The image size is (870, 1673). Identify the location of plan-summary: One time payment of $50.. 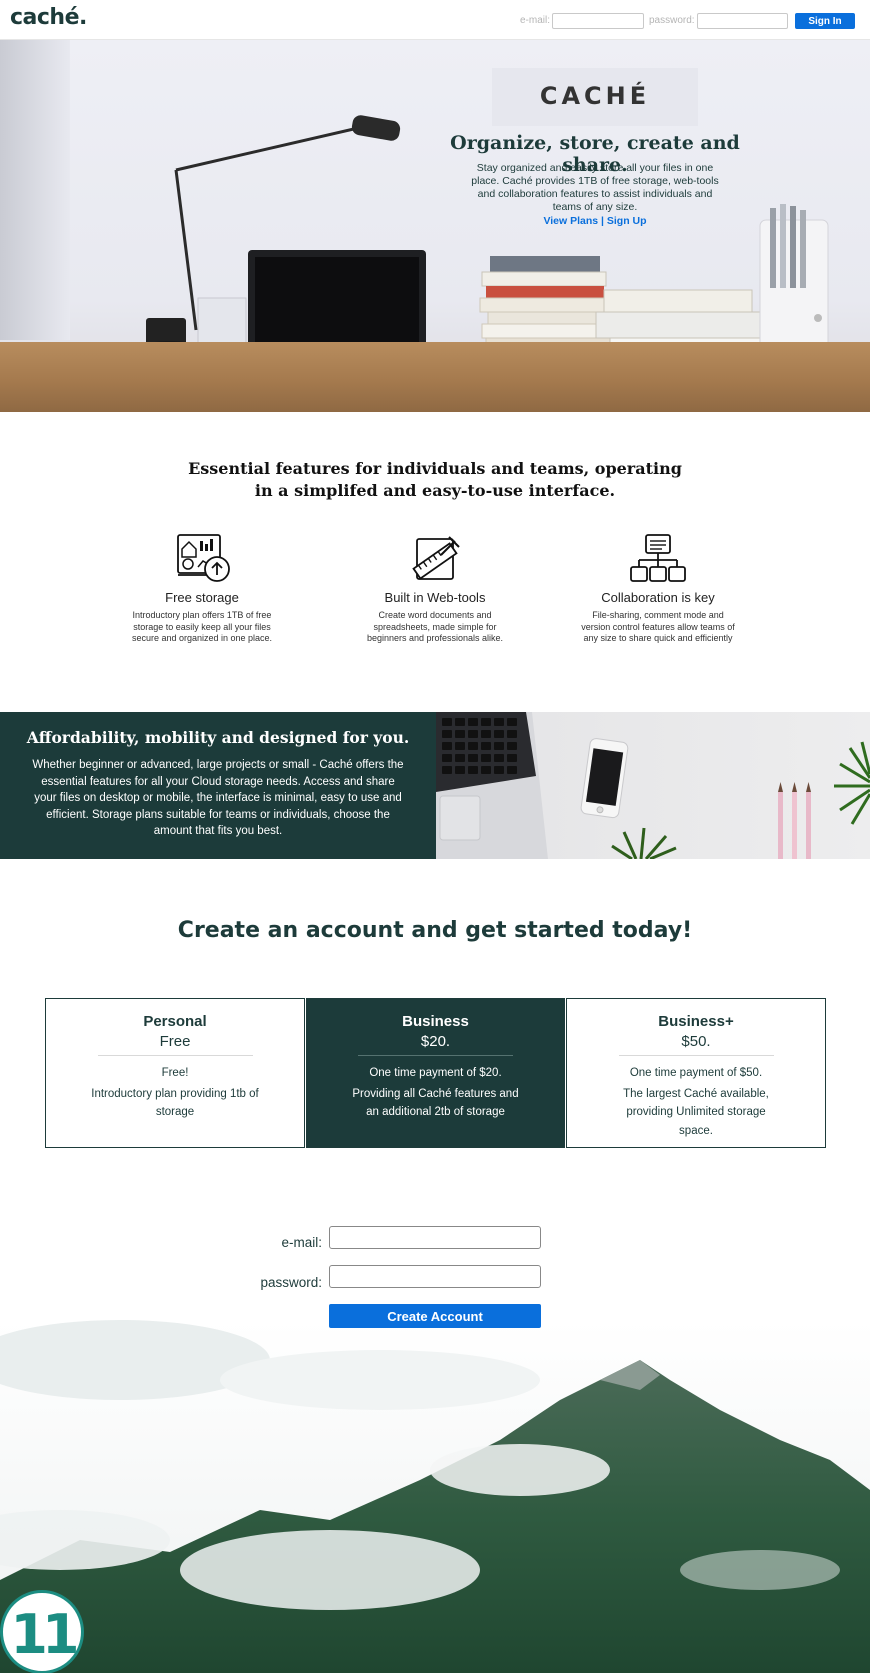
(696, 1073).